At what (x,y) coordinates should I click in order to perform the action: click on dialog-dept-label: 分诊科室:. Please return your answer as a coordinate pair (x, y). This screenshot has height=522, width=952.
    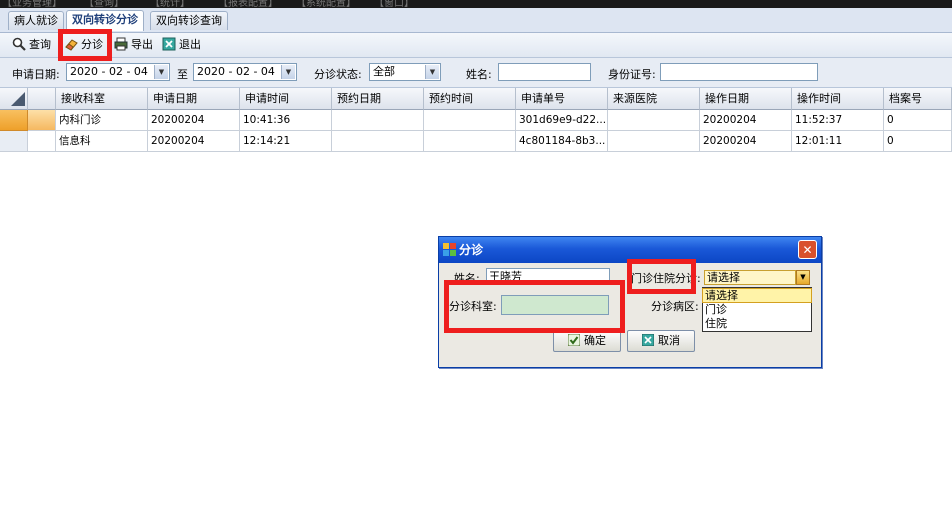
    Looking at the image, I should click on (473, 306).